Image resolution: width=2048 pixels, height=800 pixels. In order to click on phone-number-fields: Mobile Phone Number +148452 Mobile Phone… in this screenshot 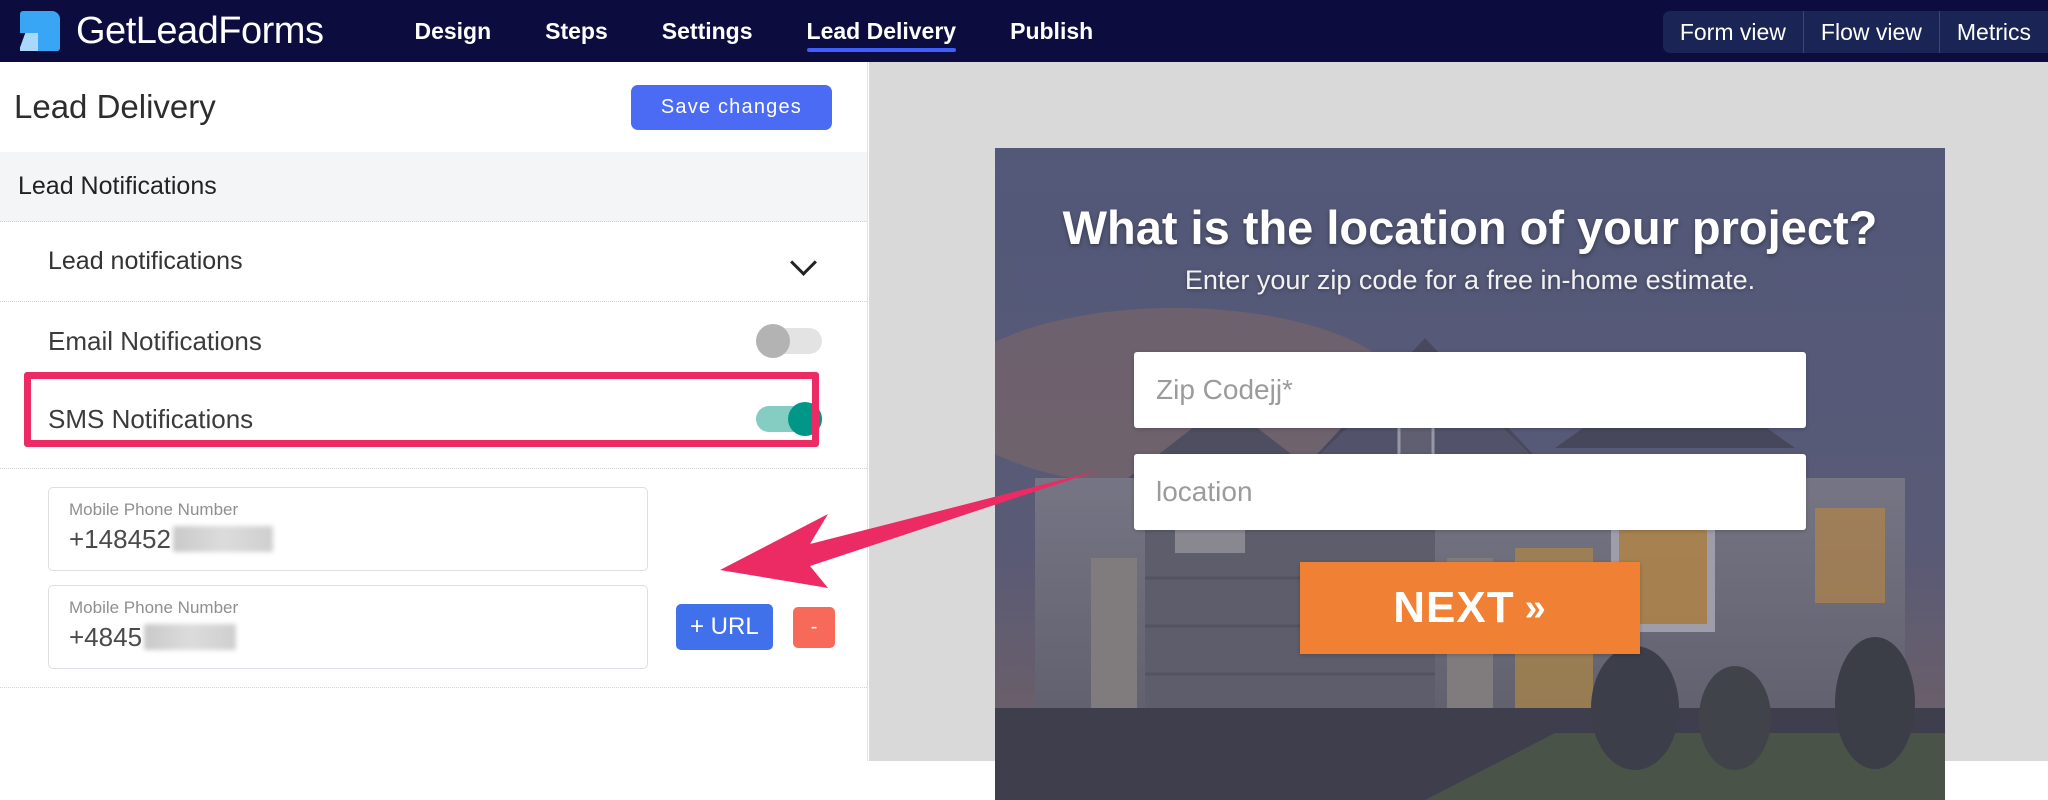, I will do `click(433, 578)`.